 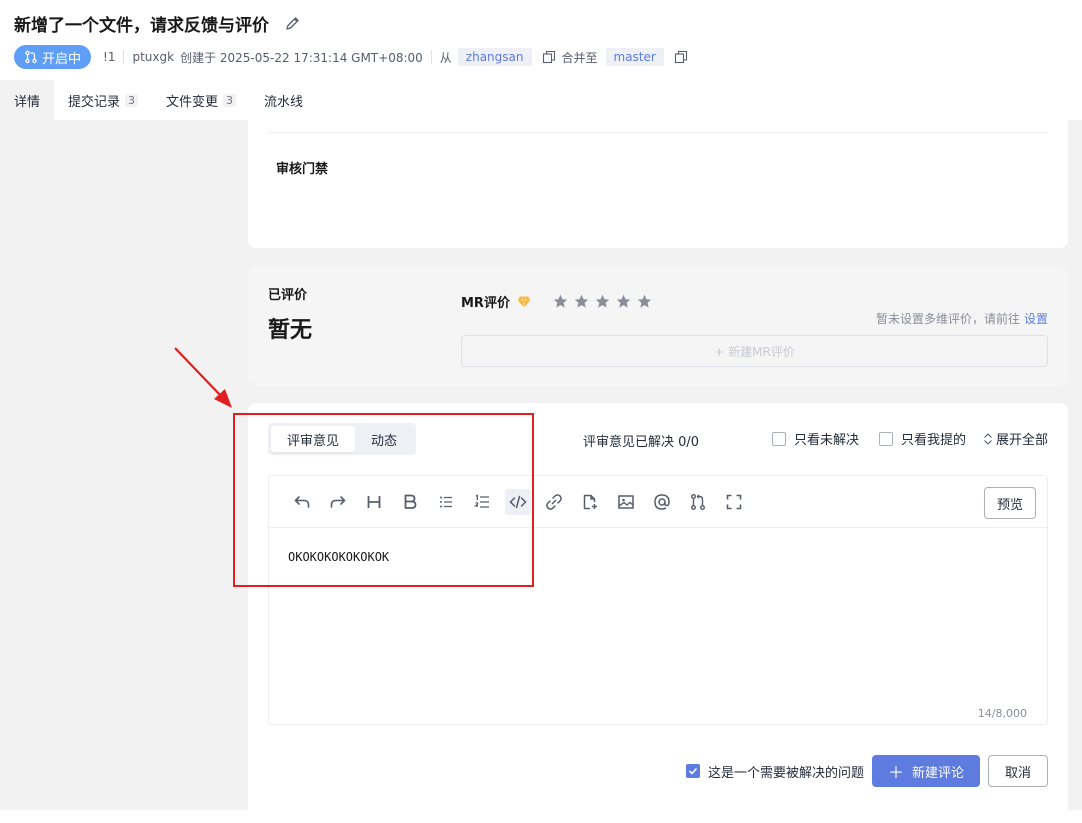 What do you see at coordinates (302, 502) in the screenshot?
I see `undo-icon` at bounding box center [302, 502].